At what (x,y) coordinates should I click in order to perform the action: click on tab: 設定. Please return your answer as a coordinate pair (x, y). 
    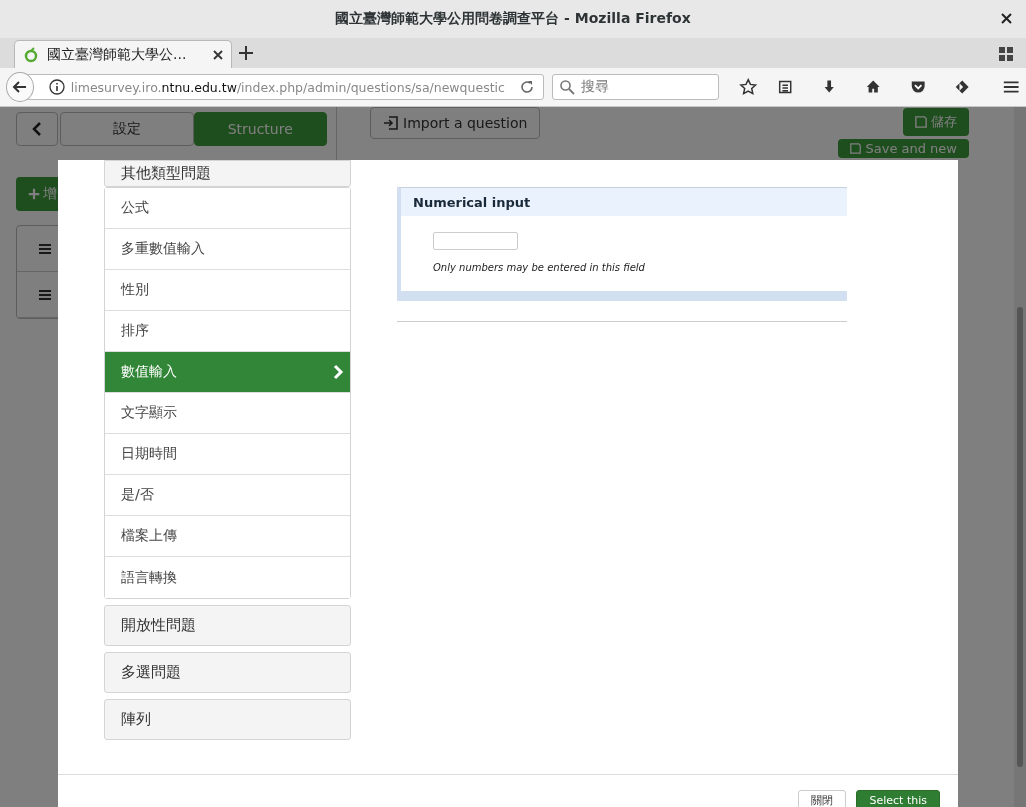
    Looking at the image, I should click on (127, 129).